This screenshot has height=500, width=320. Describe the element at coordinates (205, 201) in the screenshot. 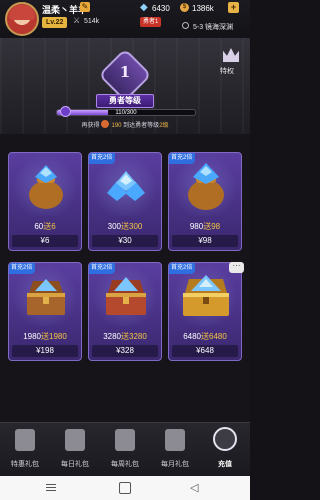

I see `recharge-pack-card: 首充2倍 980送98 ¥98` at that location.